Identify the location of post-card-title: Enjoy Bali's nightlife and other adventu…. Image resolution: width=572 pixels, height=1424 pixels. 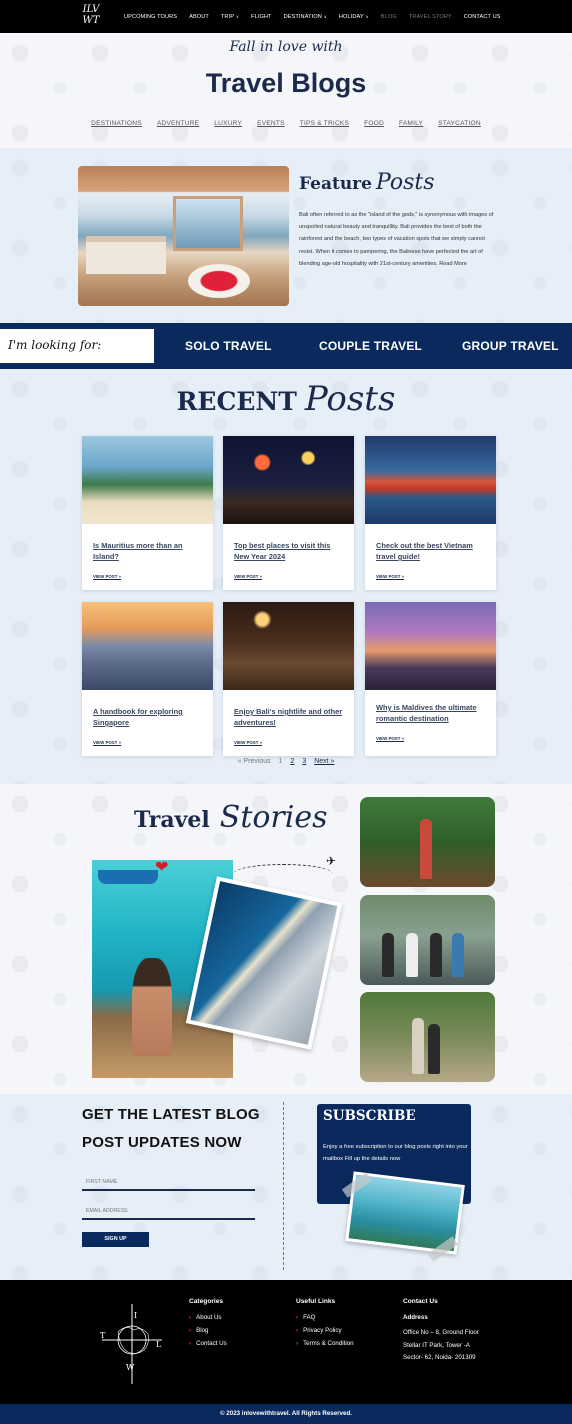
(290, 717).